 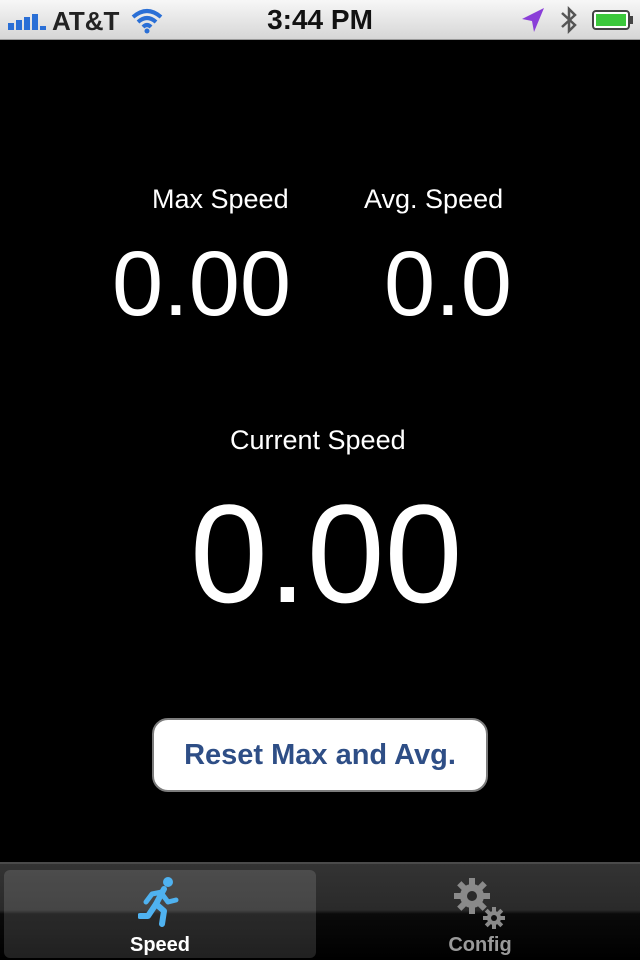 What do you see at coordinates (320, 755) in the screenshot?
I see `reset-max-avg-button: Reset Max and Avg.` at bounding box center [320, 755].